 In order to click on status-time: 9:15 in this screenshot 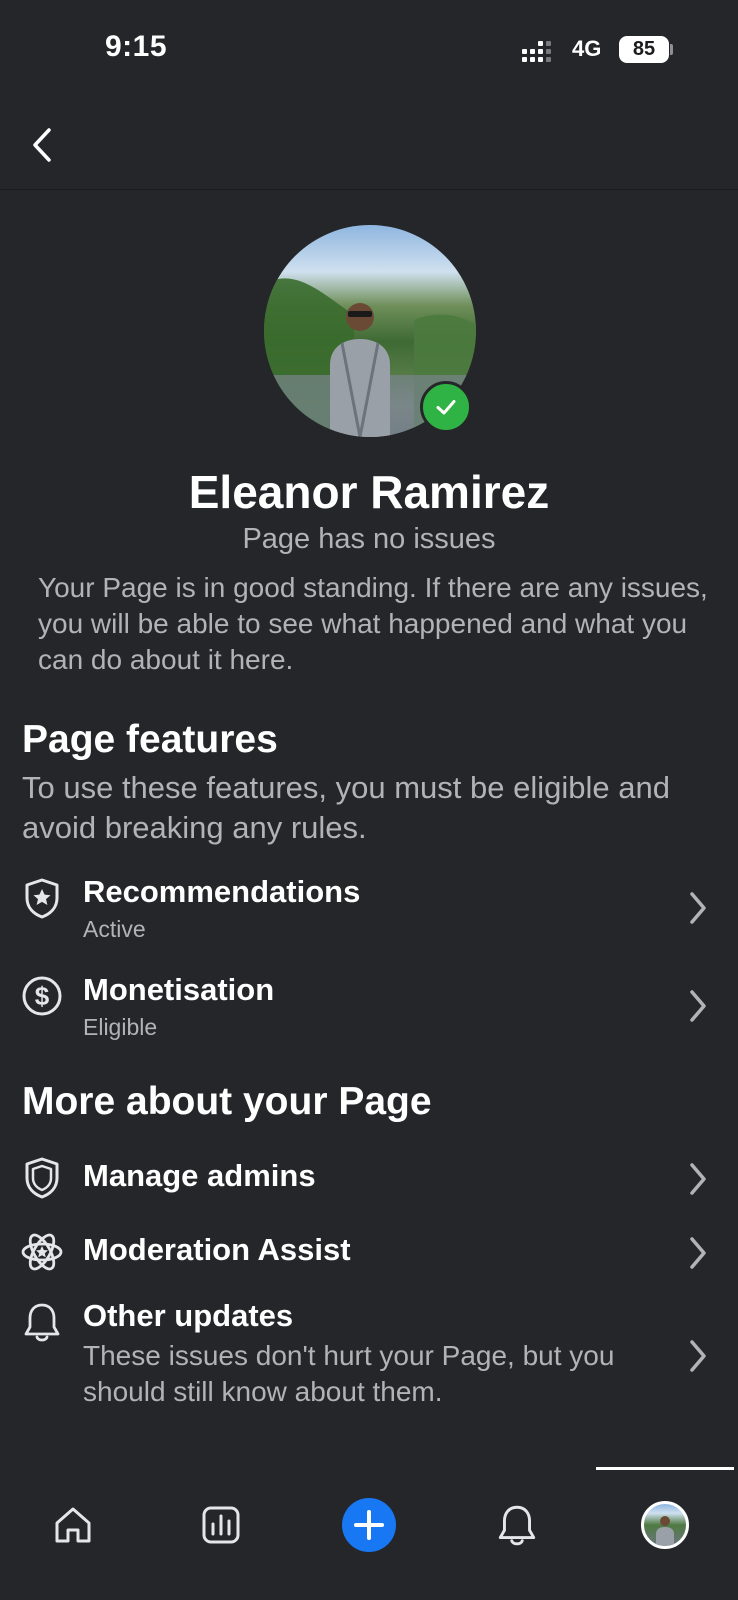, I will do `click(136, 46)`.